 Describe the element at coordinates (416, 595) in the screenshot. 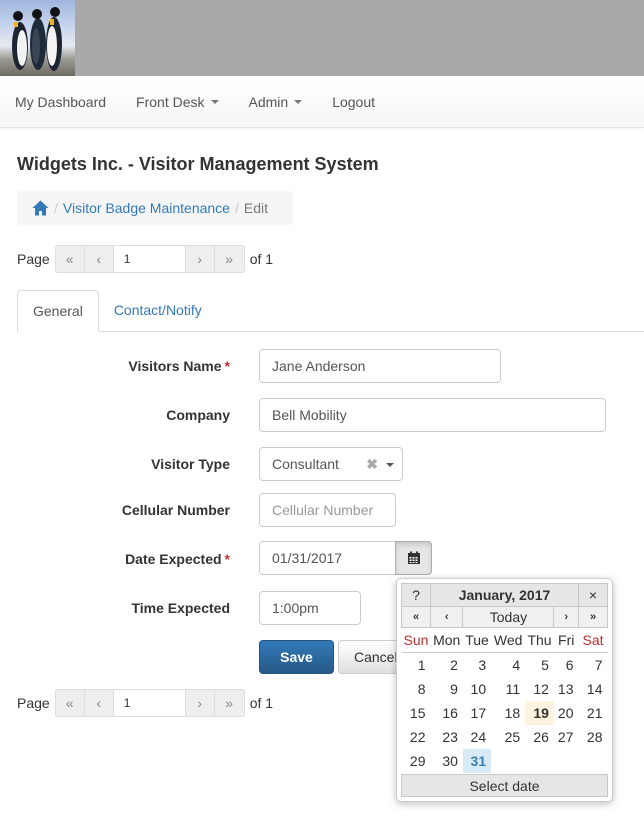

I see `calendar-help-button: ?` at that location.